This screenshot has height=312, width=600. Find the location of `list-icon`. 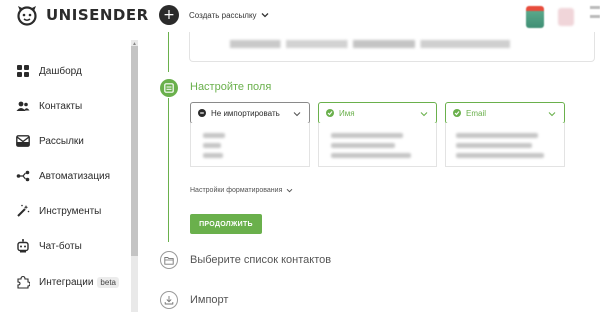

list-icon is located at coordinates (169, 88).